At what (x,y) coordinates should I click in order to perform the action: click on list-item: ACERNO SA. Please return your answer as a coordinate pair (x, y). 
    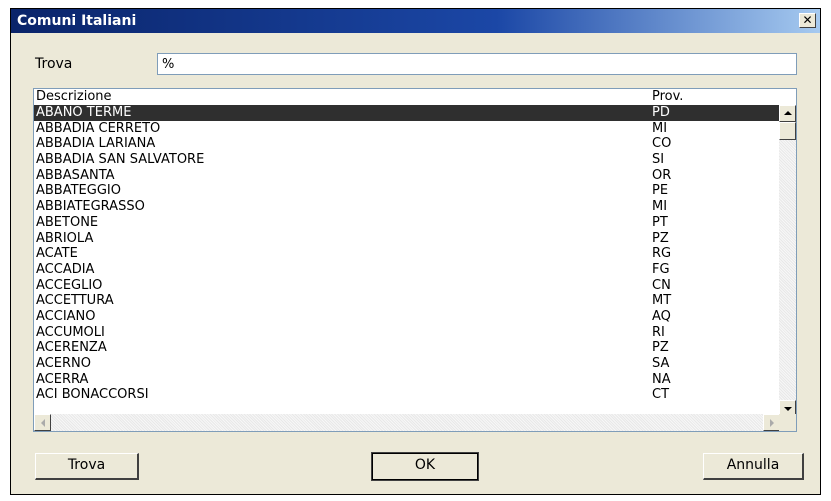
    Looking at the image, I should click on (407, 364).